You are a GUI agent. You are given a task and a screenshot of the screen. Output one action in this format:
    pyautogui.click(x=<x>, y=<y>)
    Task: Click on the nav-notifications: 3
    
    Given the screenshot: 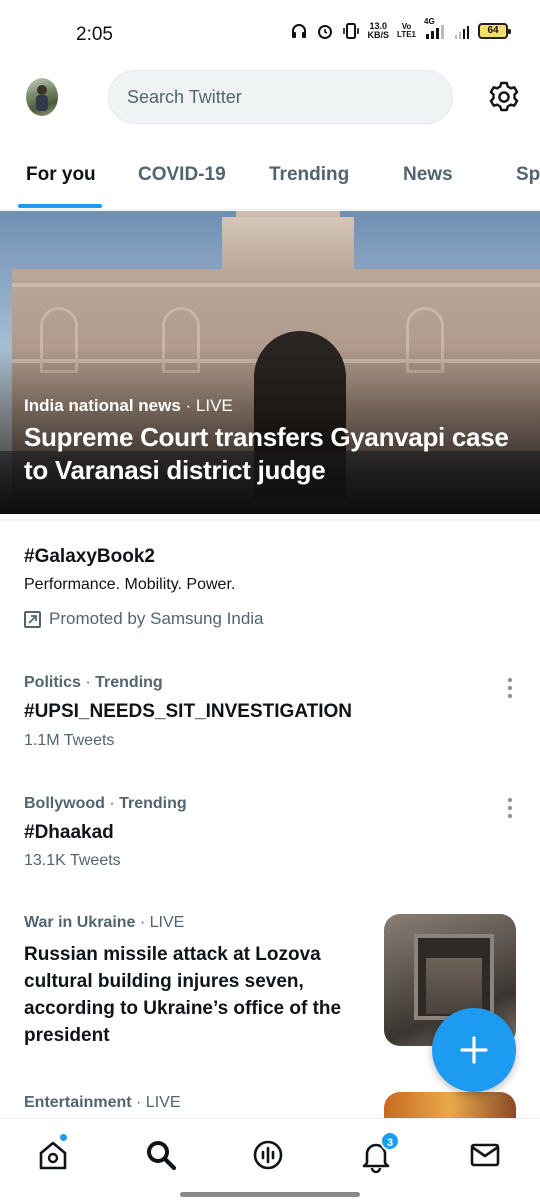 What is the action you would take?
    pyautogui.click(x=379, y=1154)
    